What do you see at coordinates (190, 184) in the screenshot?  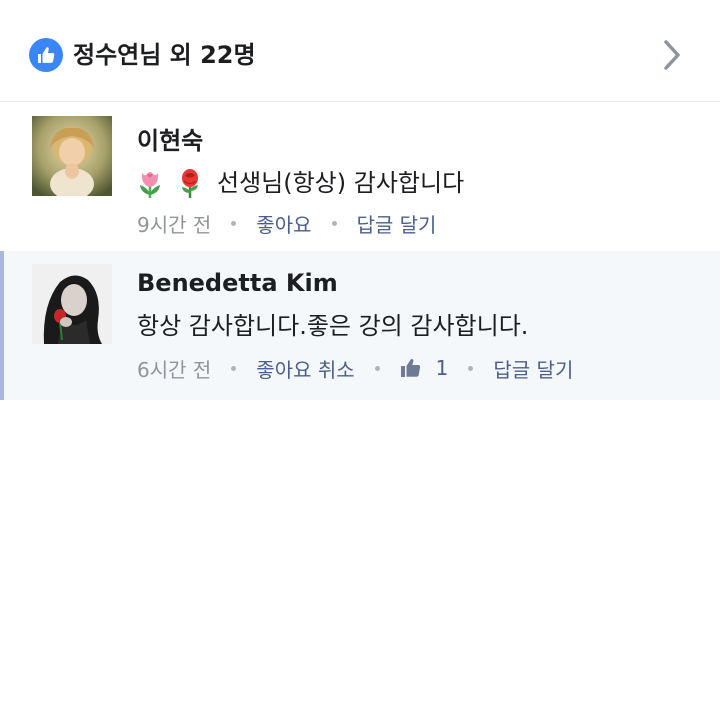 I see `rose-icon` at bounding box center [190, 184].